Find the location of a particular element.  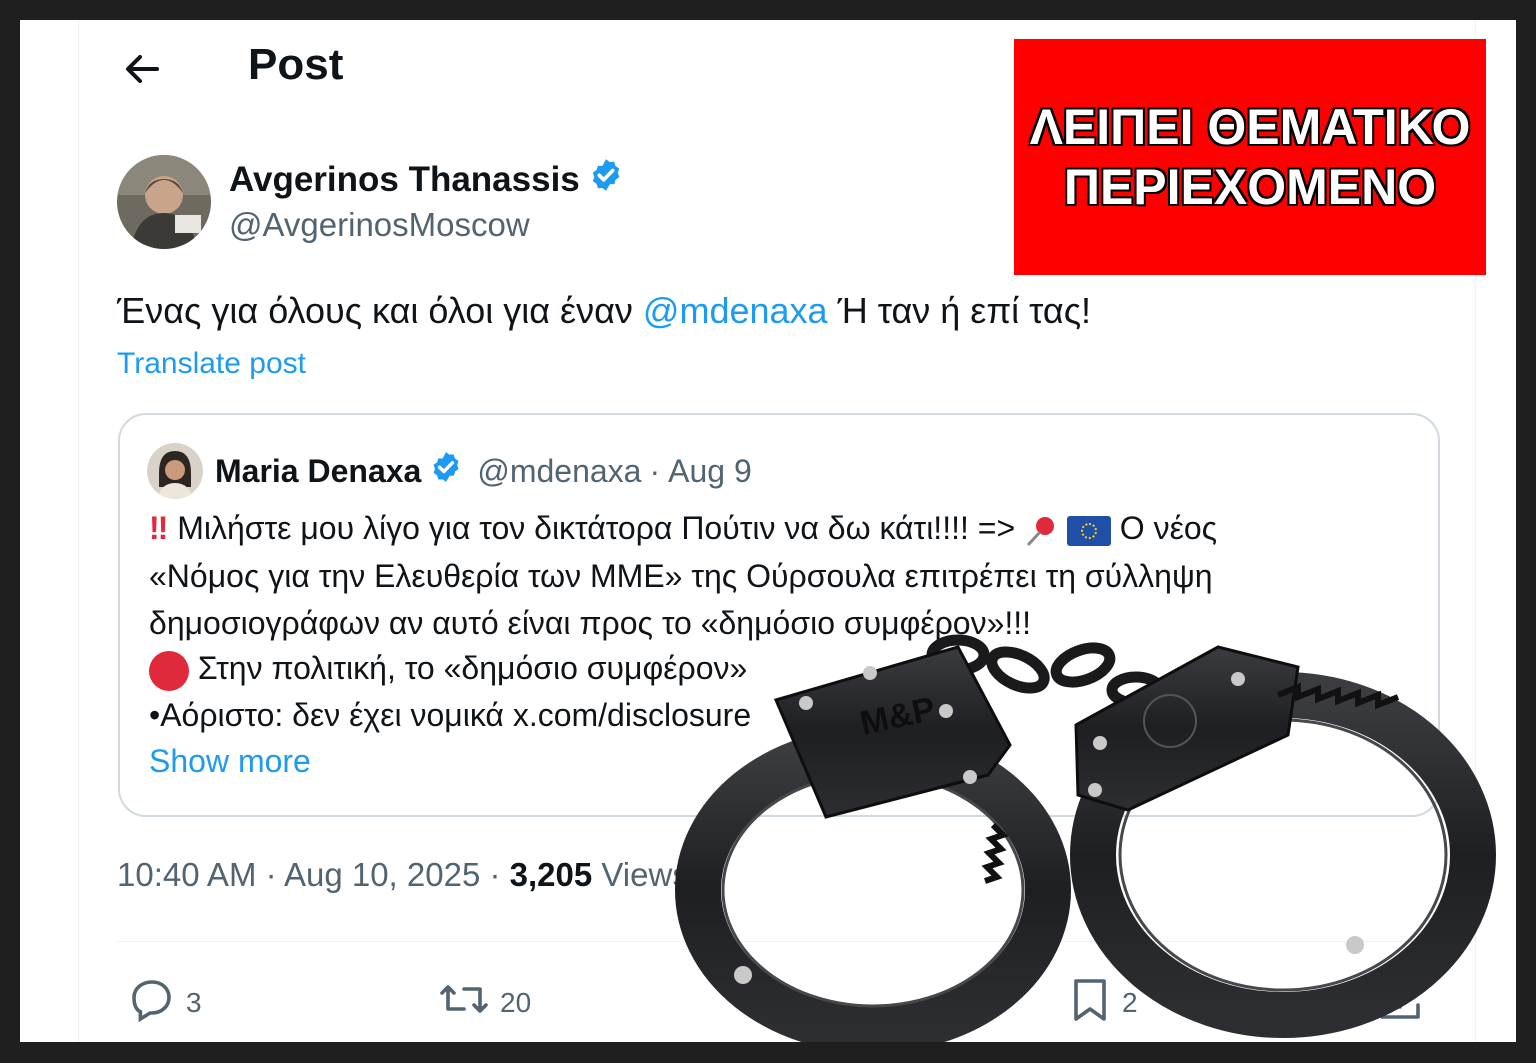

author-handle: @AvgerinosMoscow is located at coordinates (379, 225).